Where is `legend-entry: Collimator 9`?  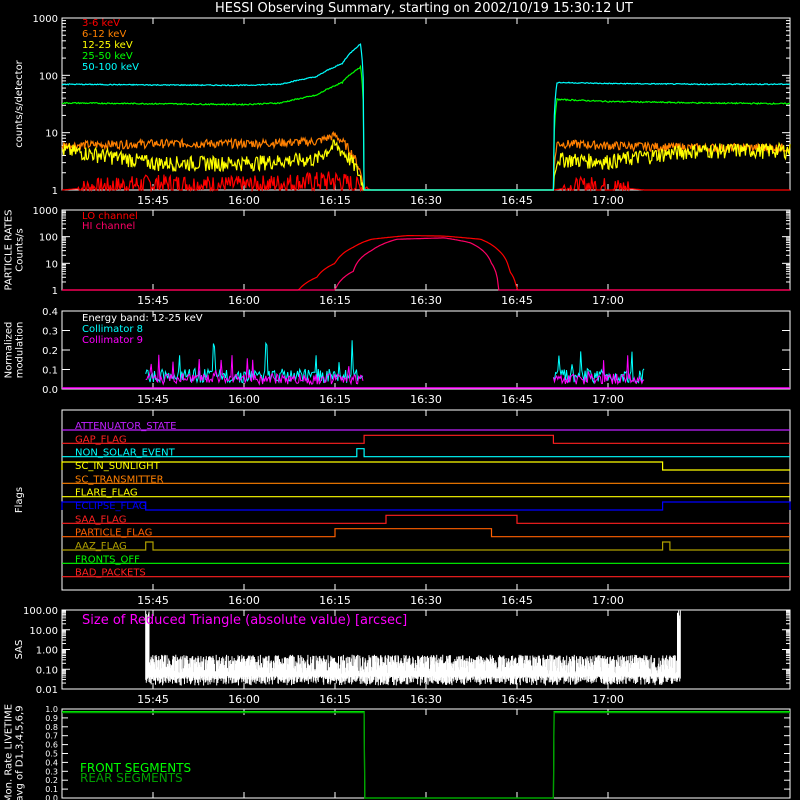 legend-entry: Collimator 9 is located at coordinates (112, 340).